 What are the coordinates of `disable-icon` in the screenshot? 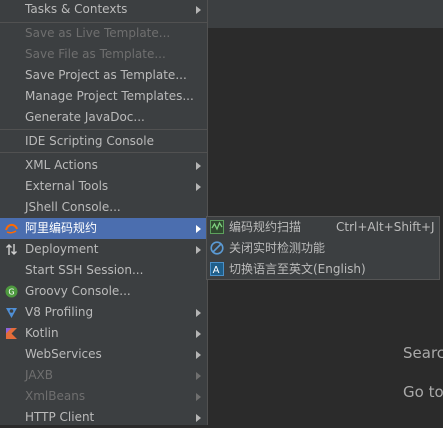 It's located at (217, 248).